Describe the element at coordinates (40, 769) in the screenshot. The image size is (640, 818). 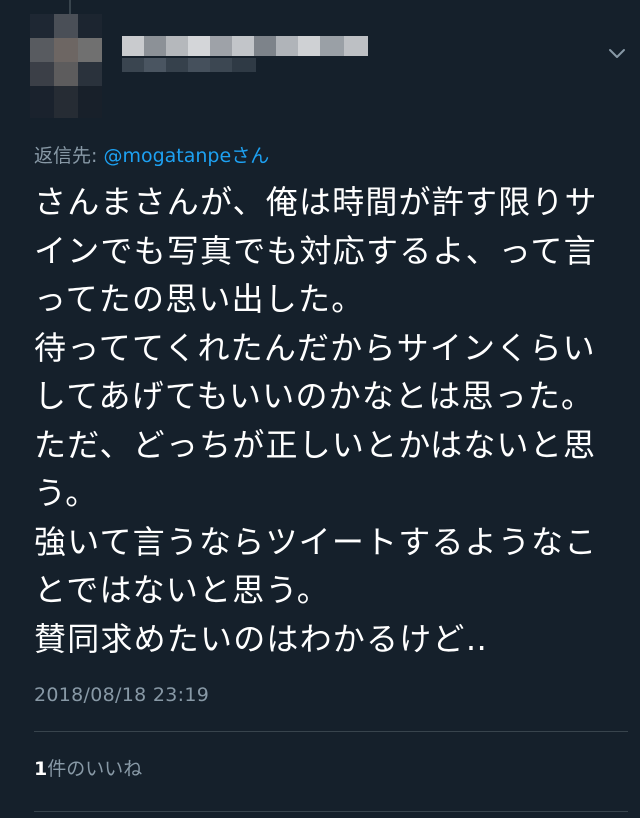
I see `likes-count: 1` at that location.